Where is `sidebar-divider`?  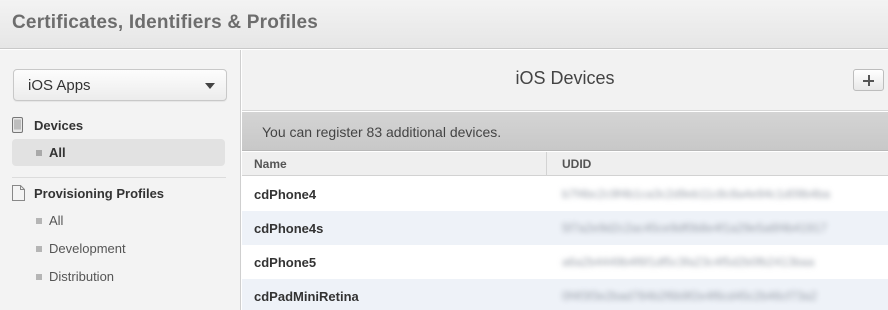 sidebar-divider is located at coordinates (119, 177).